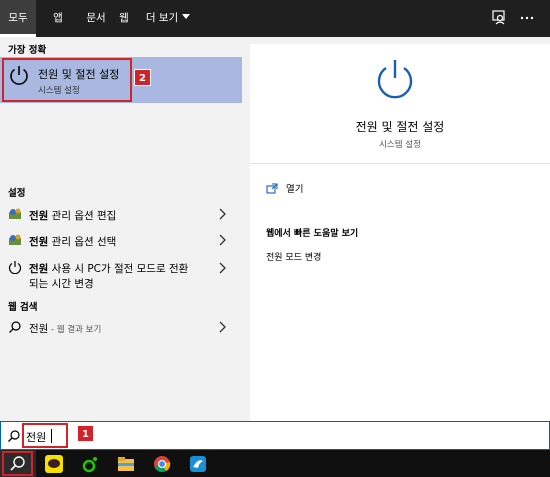  I want to click on preview-title: 전원 및 절전 설정, so click(400, 127).